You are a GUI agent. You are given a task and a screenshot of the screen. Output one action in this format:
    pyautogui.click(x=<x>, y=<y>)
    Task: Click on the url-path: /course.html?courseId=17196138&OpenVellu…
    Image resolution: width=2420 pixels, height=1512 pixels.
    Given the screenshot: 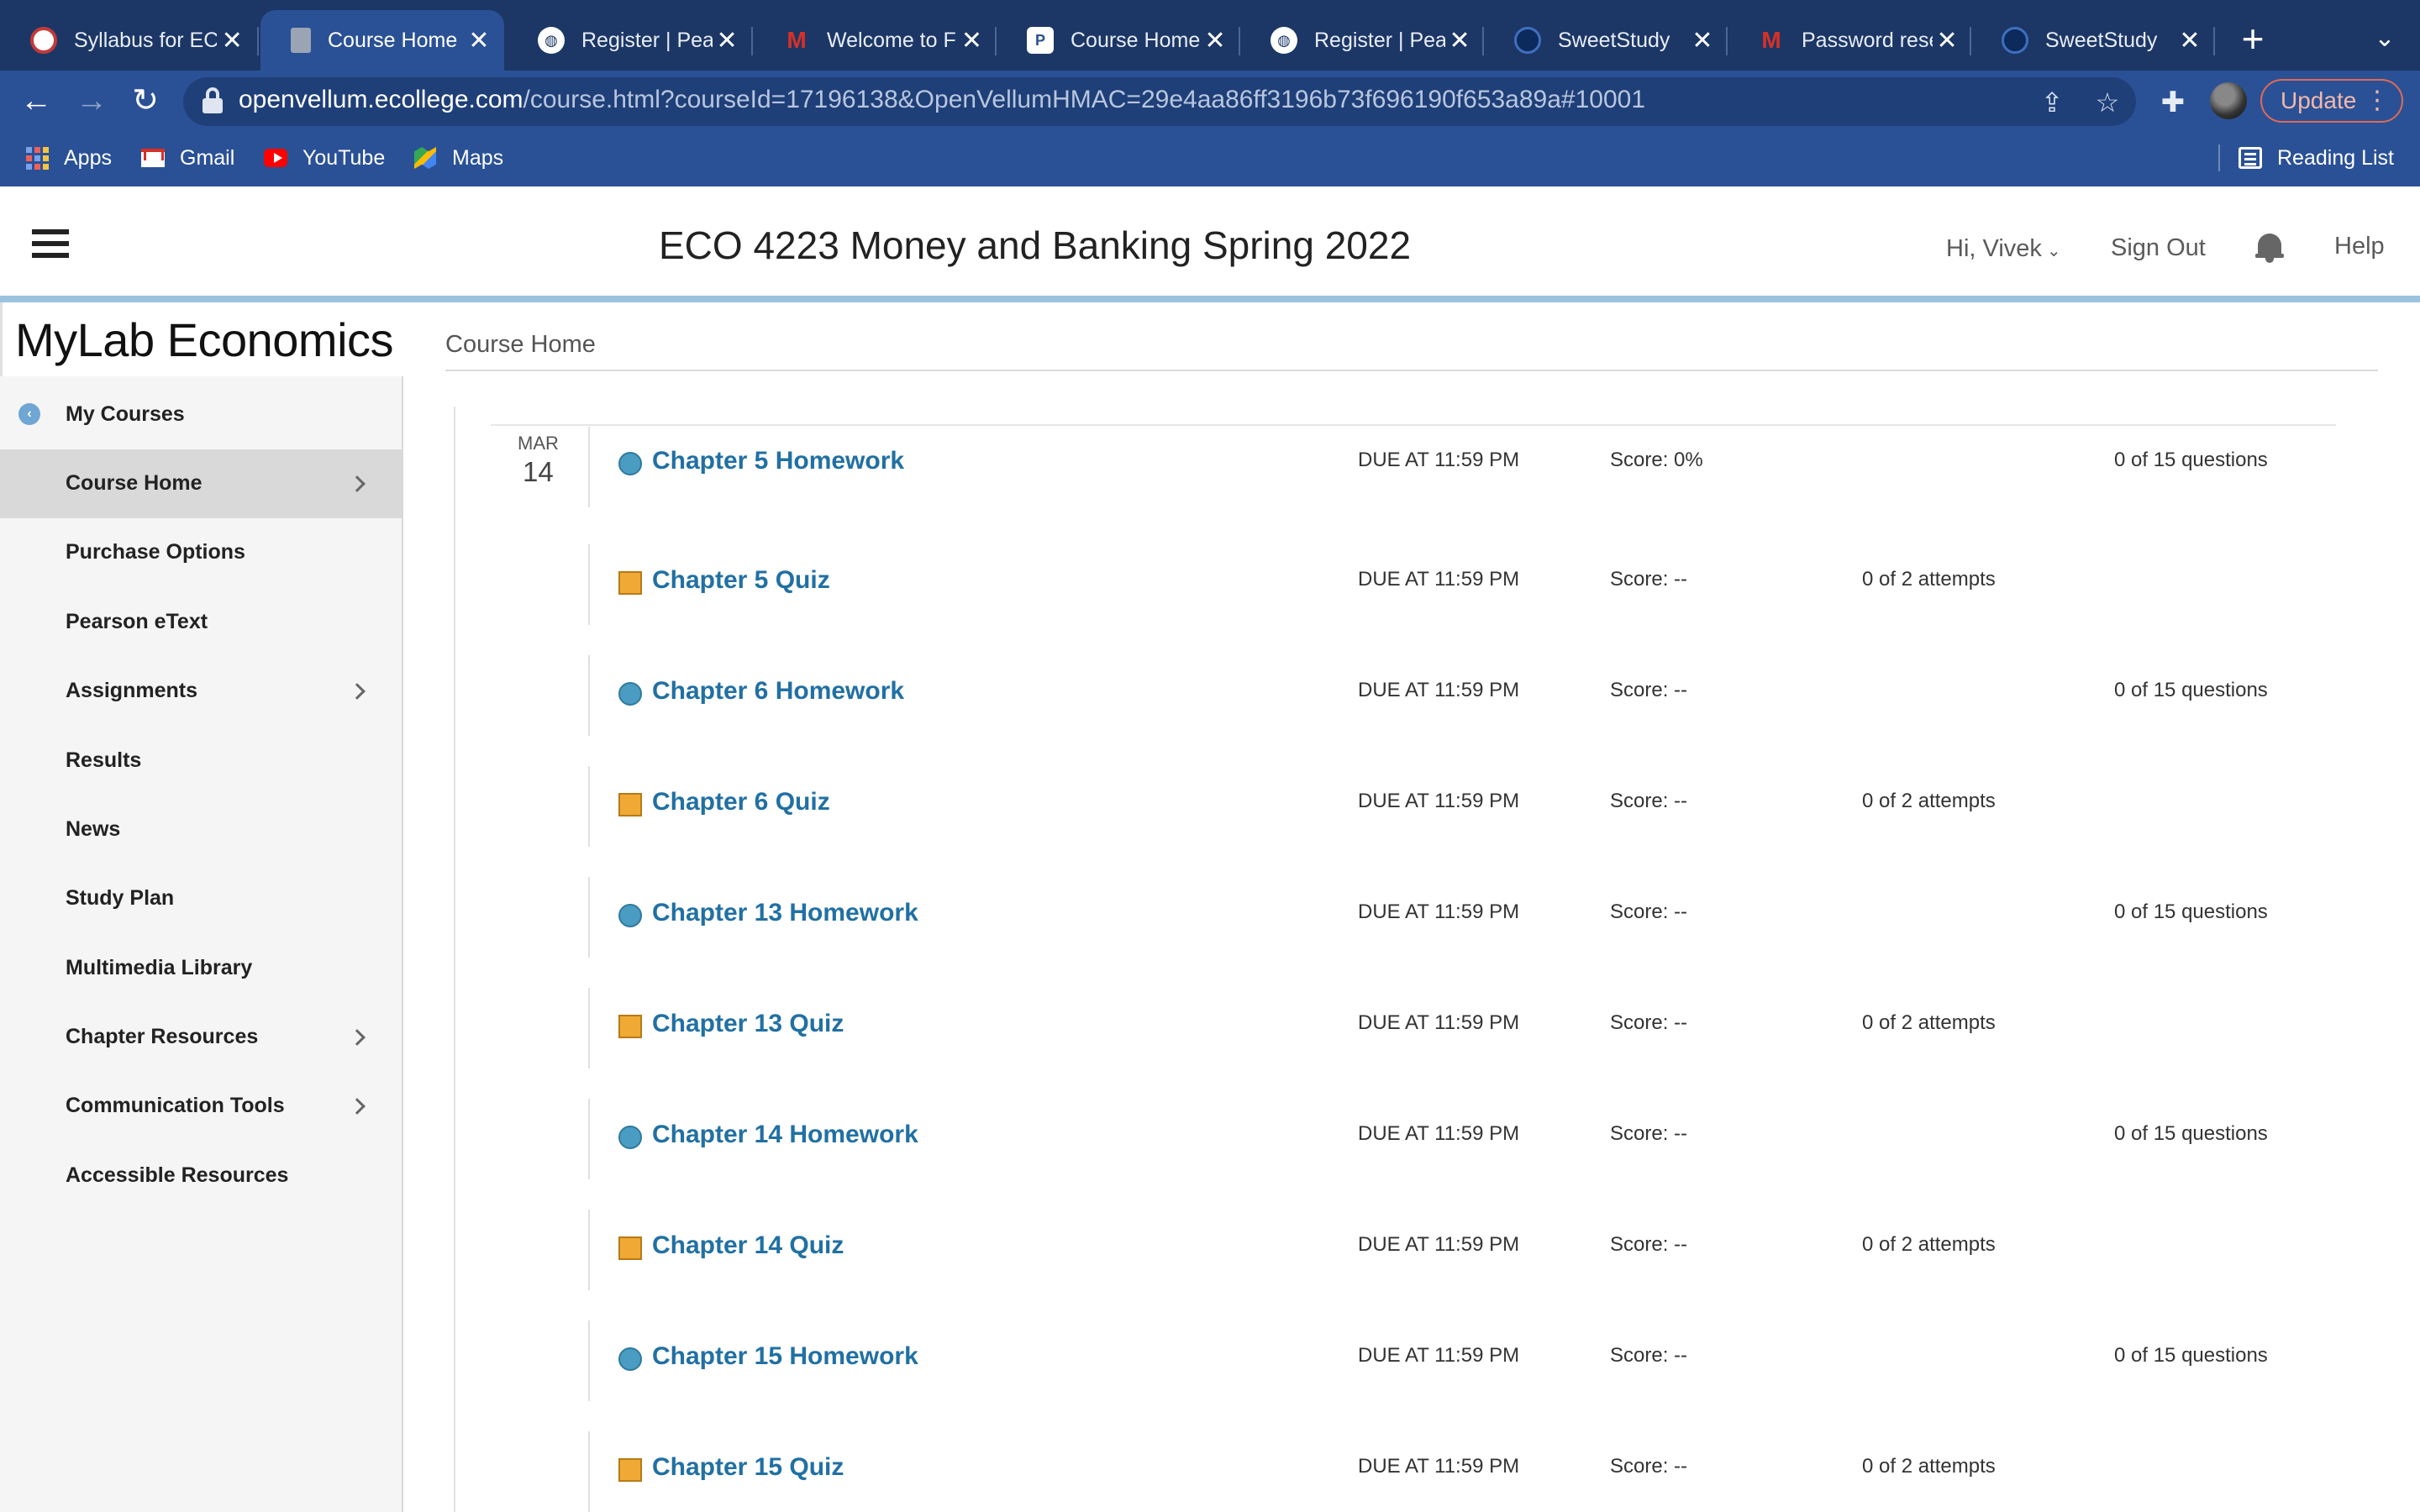 What is the action you would take?
    pyautogui.click(x=1084, y=99)
    